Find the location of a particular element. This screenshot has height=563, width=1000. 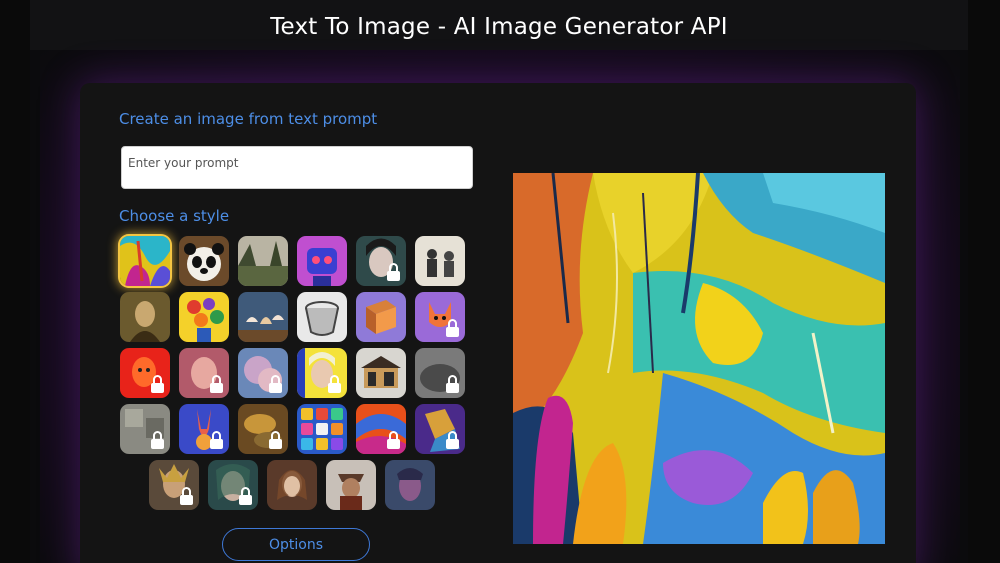

style-thumb-pastel is located at coordinates (263, 373).